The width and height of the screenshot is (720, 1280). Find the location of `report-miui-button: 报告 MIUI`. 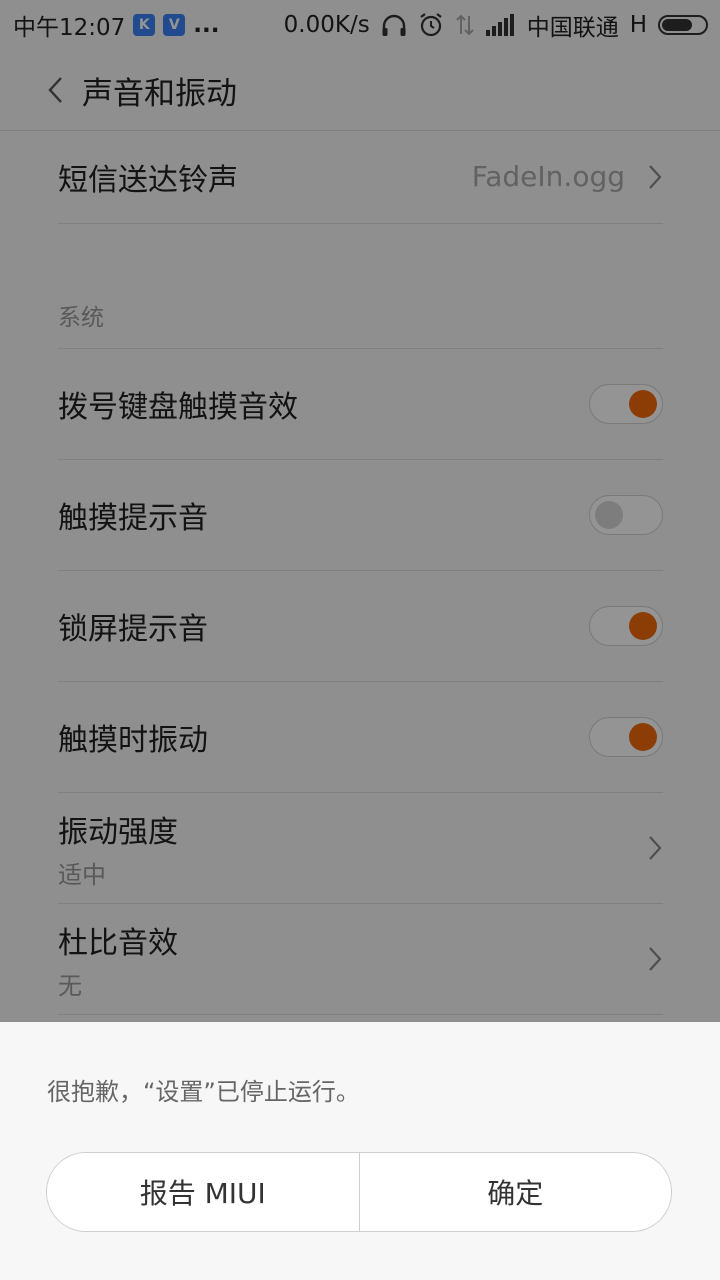

report-miui-button: 报告 MIUI is located at coordinates (203, 1192).